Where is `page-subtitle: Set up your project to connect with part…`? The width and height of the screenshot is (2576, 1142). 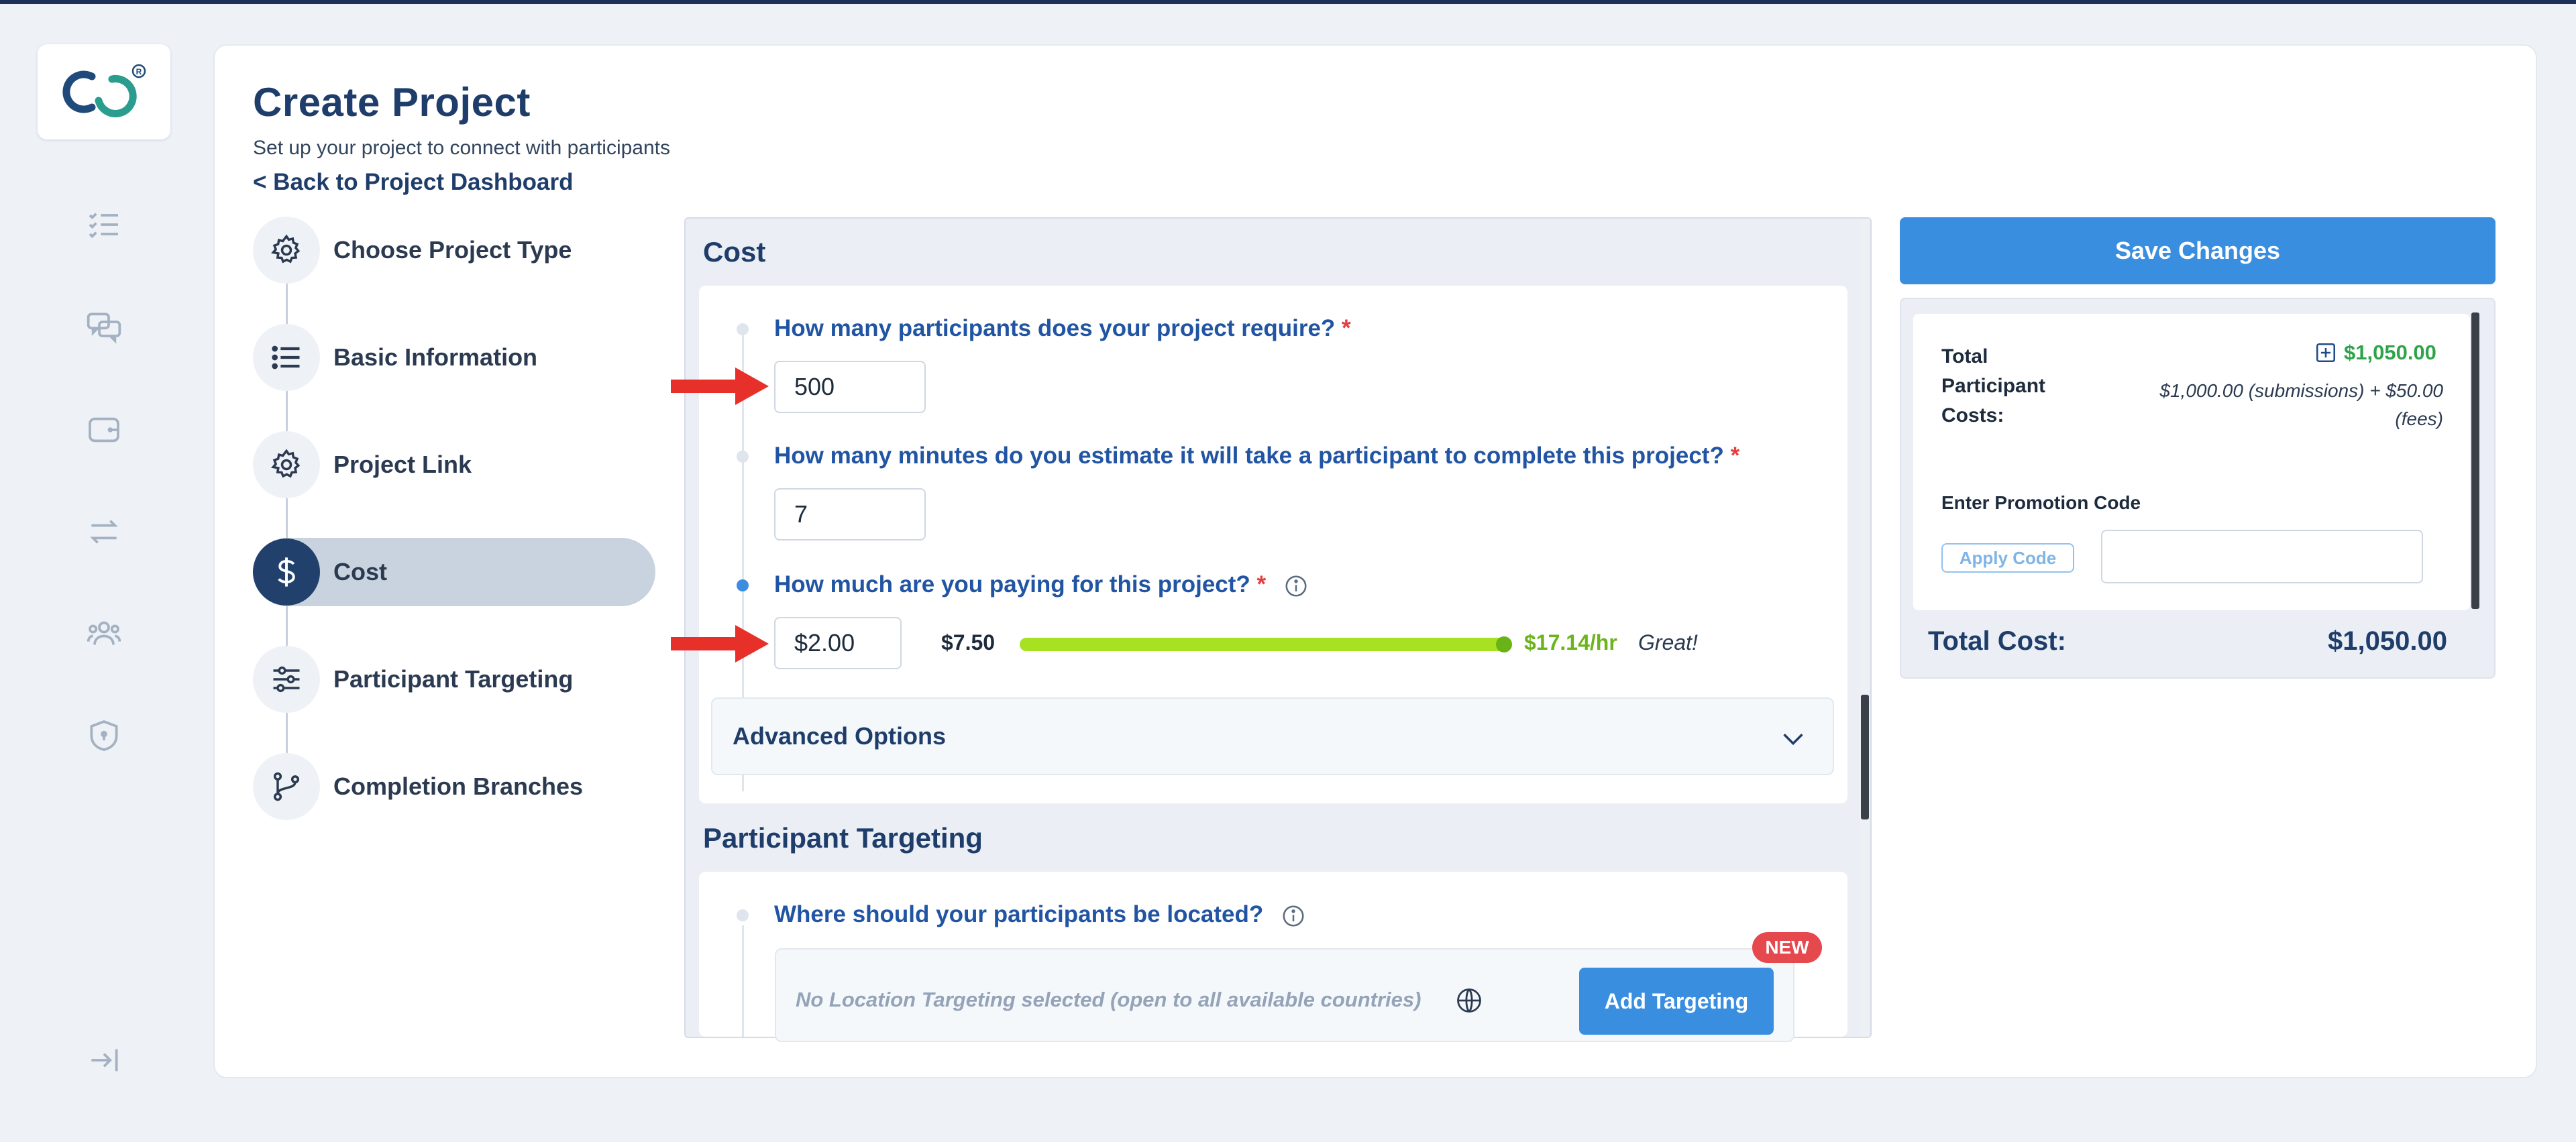 page-subtitle: Set up your project to connect with part… is located at coordinates (462, 148).